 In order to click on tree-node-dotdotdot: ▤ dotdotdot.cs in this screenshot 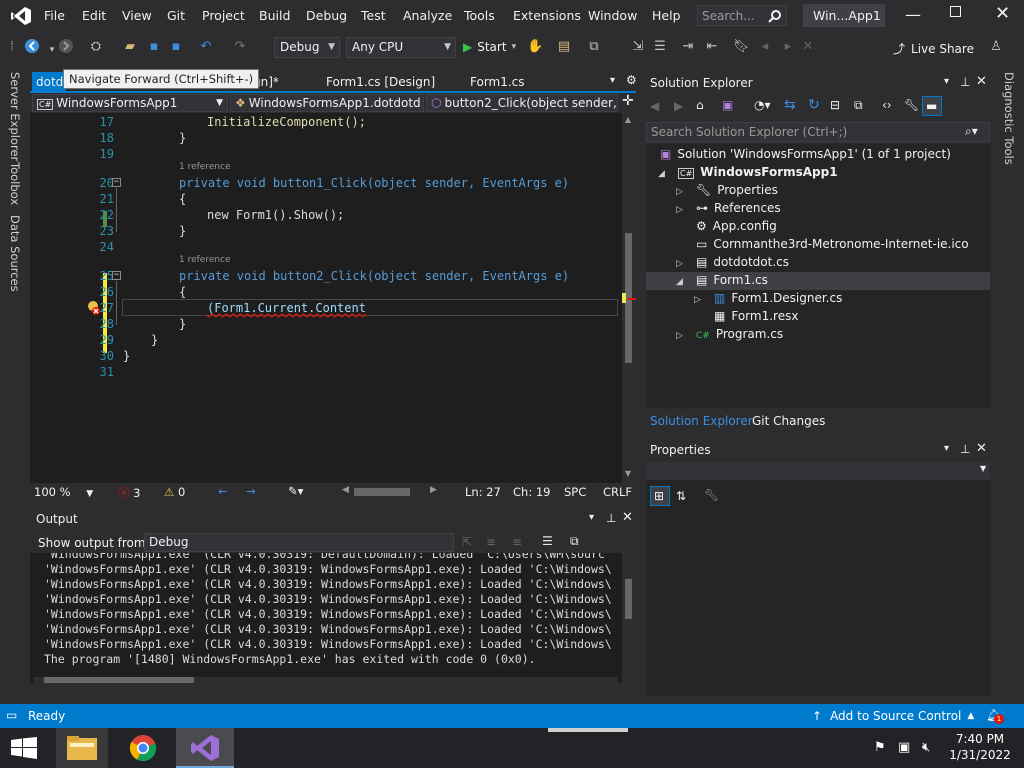, I will do `click(742, 262)`.